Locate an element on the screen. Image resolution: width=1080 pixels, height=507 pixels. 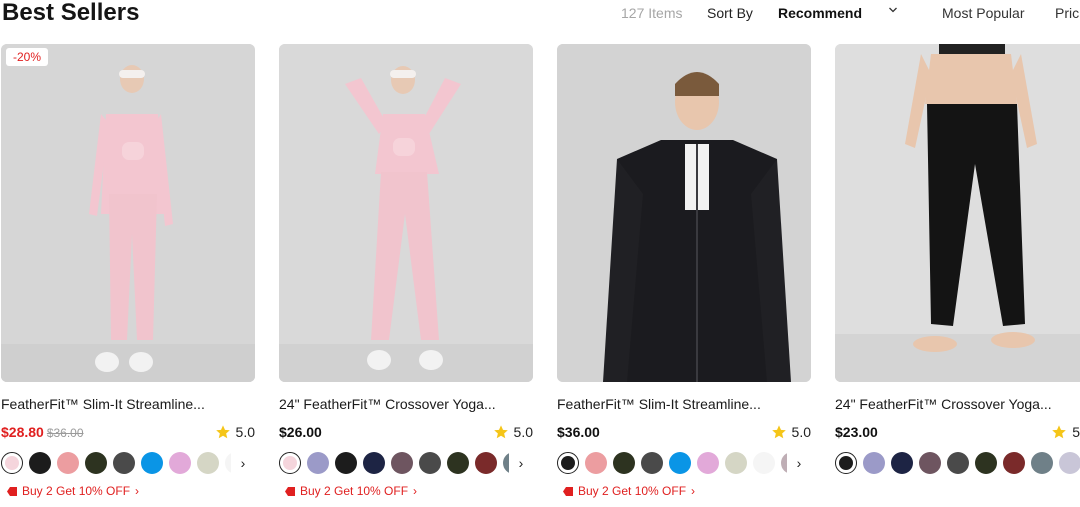
rating-value: 5 is located at coordinates (1076, 432).